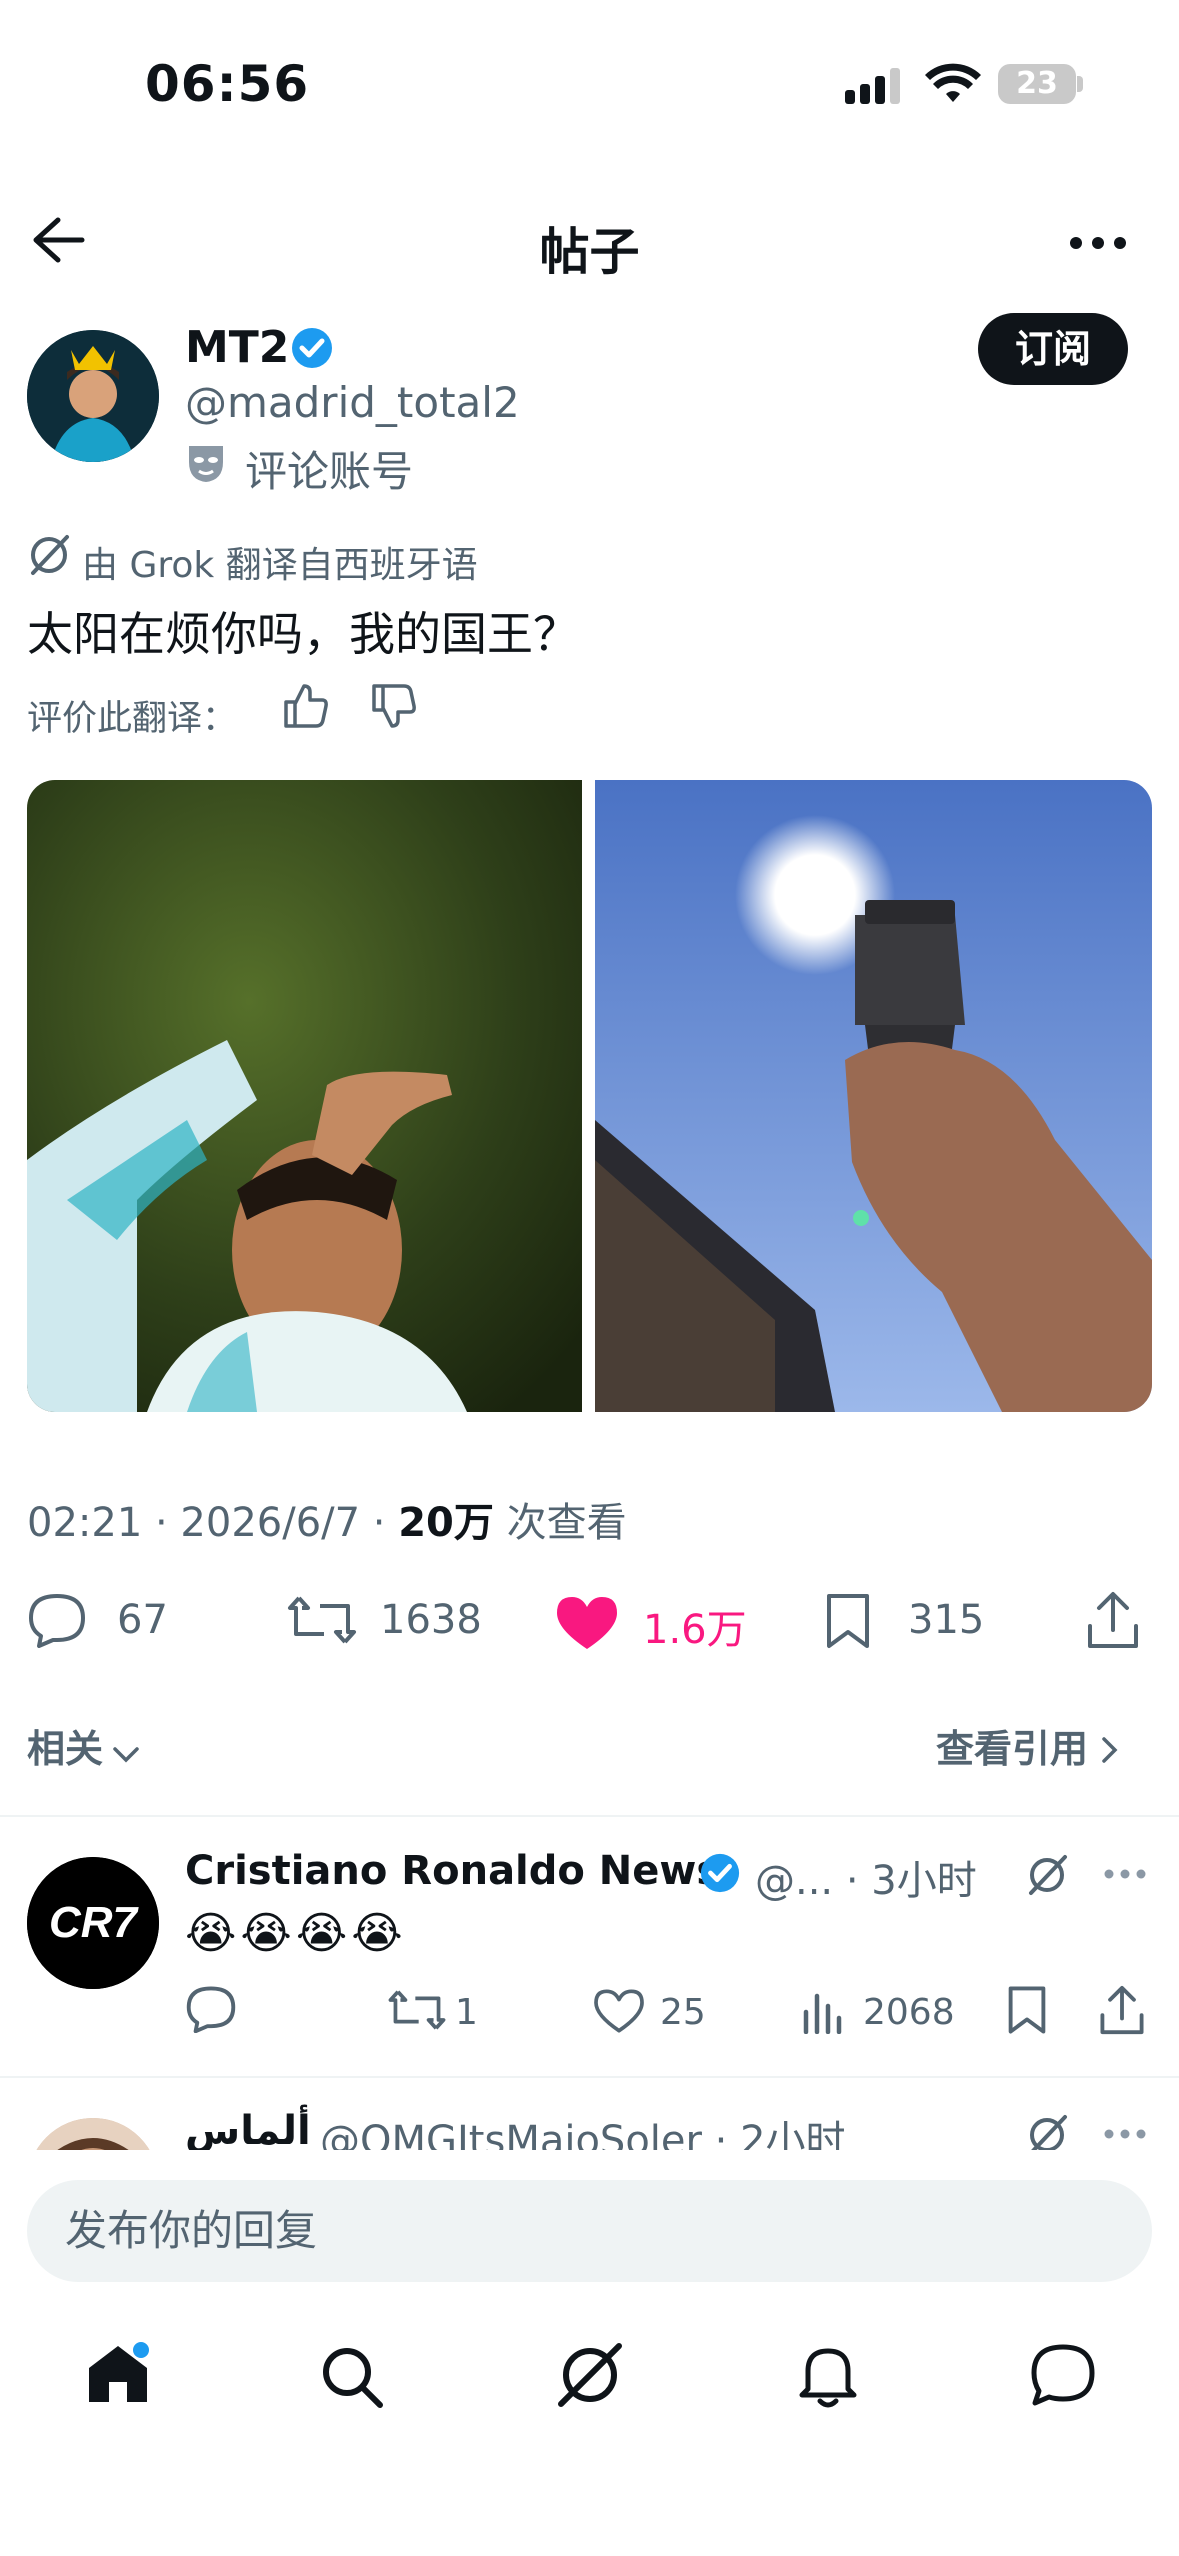  I want to click on mask-icon, so click(206, 462).